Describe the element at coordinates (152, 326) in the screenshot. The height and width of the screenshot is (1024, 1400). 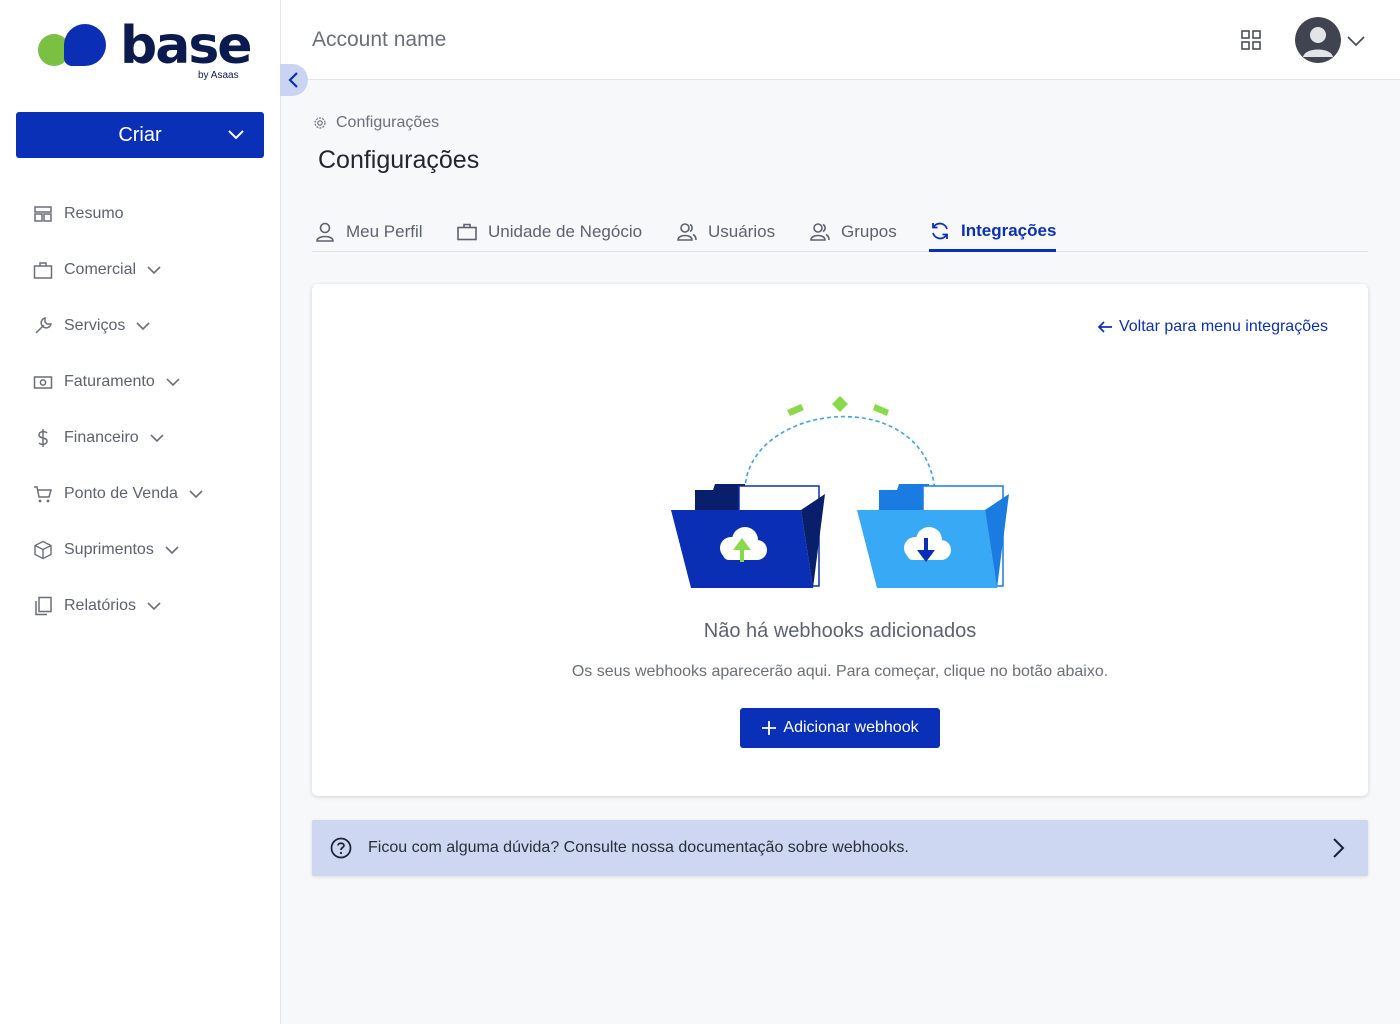
I see `sidebar-item-servicos: Serviços` at that location.